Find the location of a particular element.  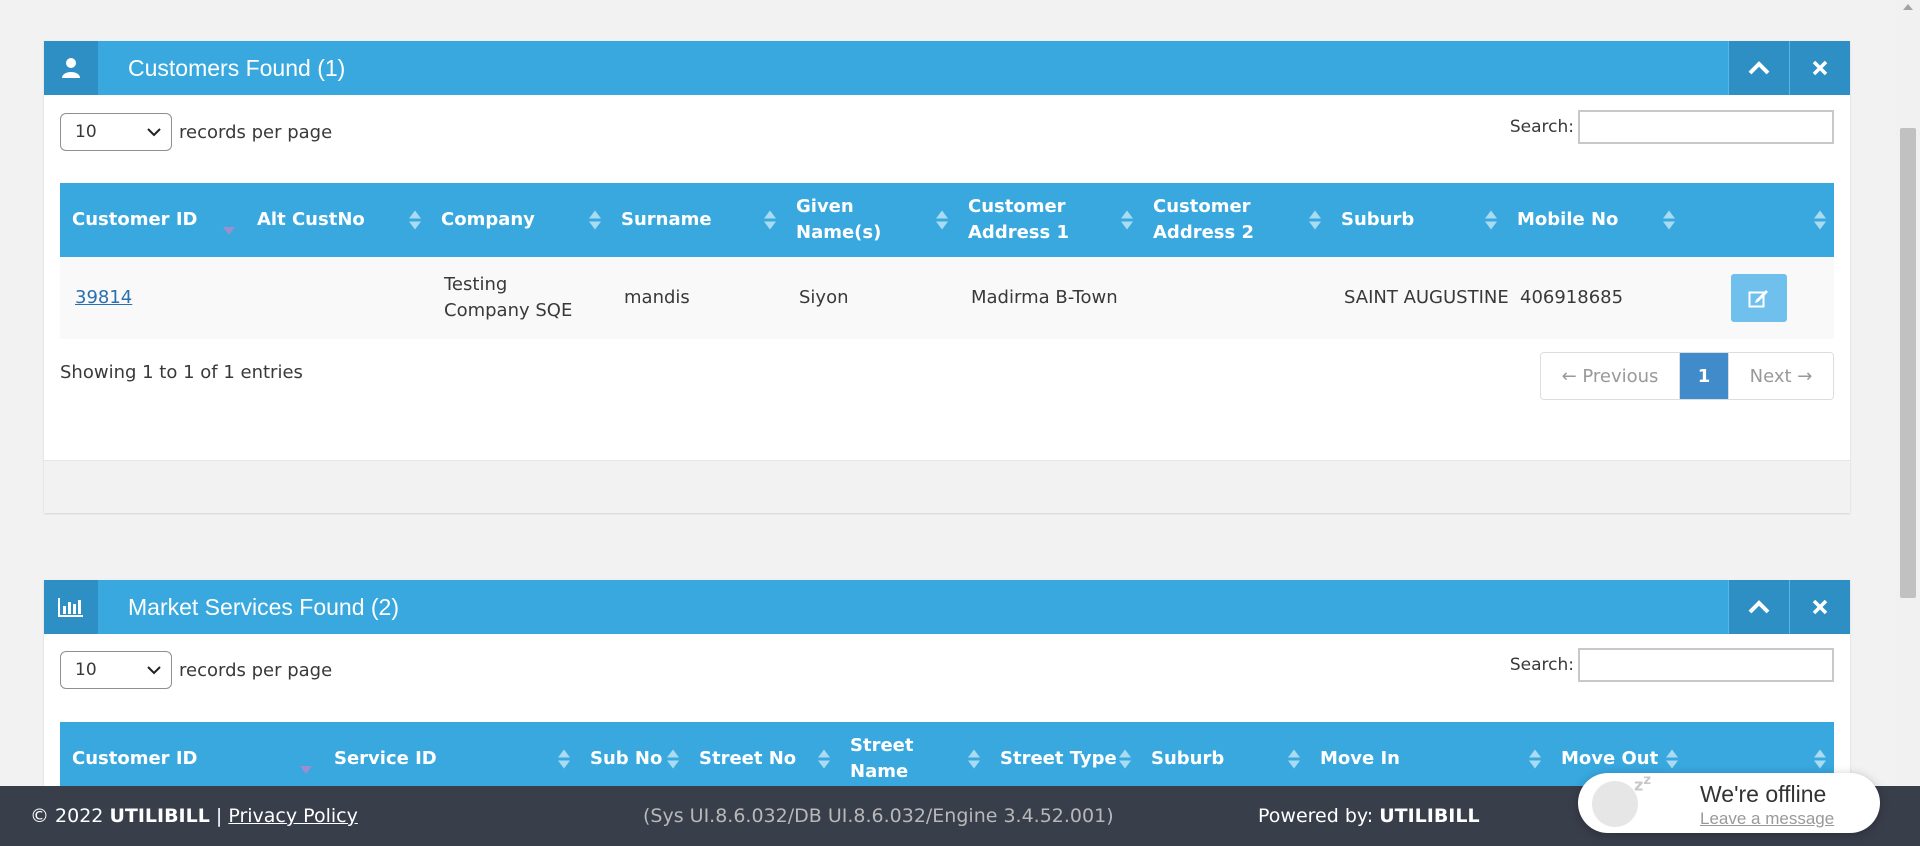

user-icon is located at coordinates (71, 68).